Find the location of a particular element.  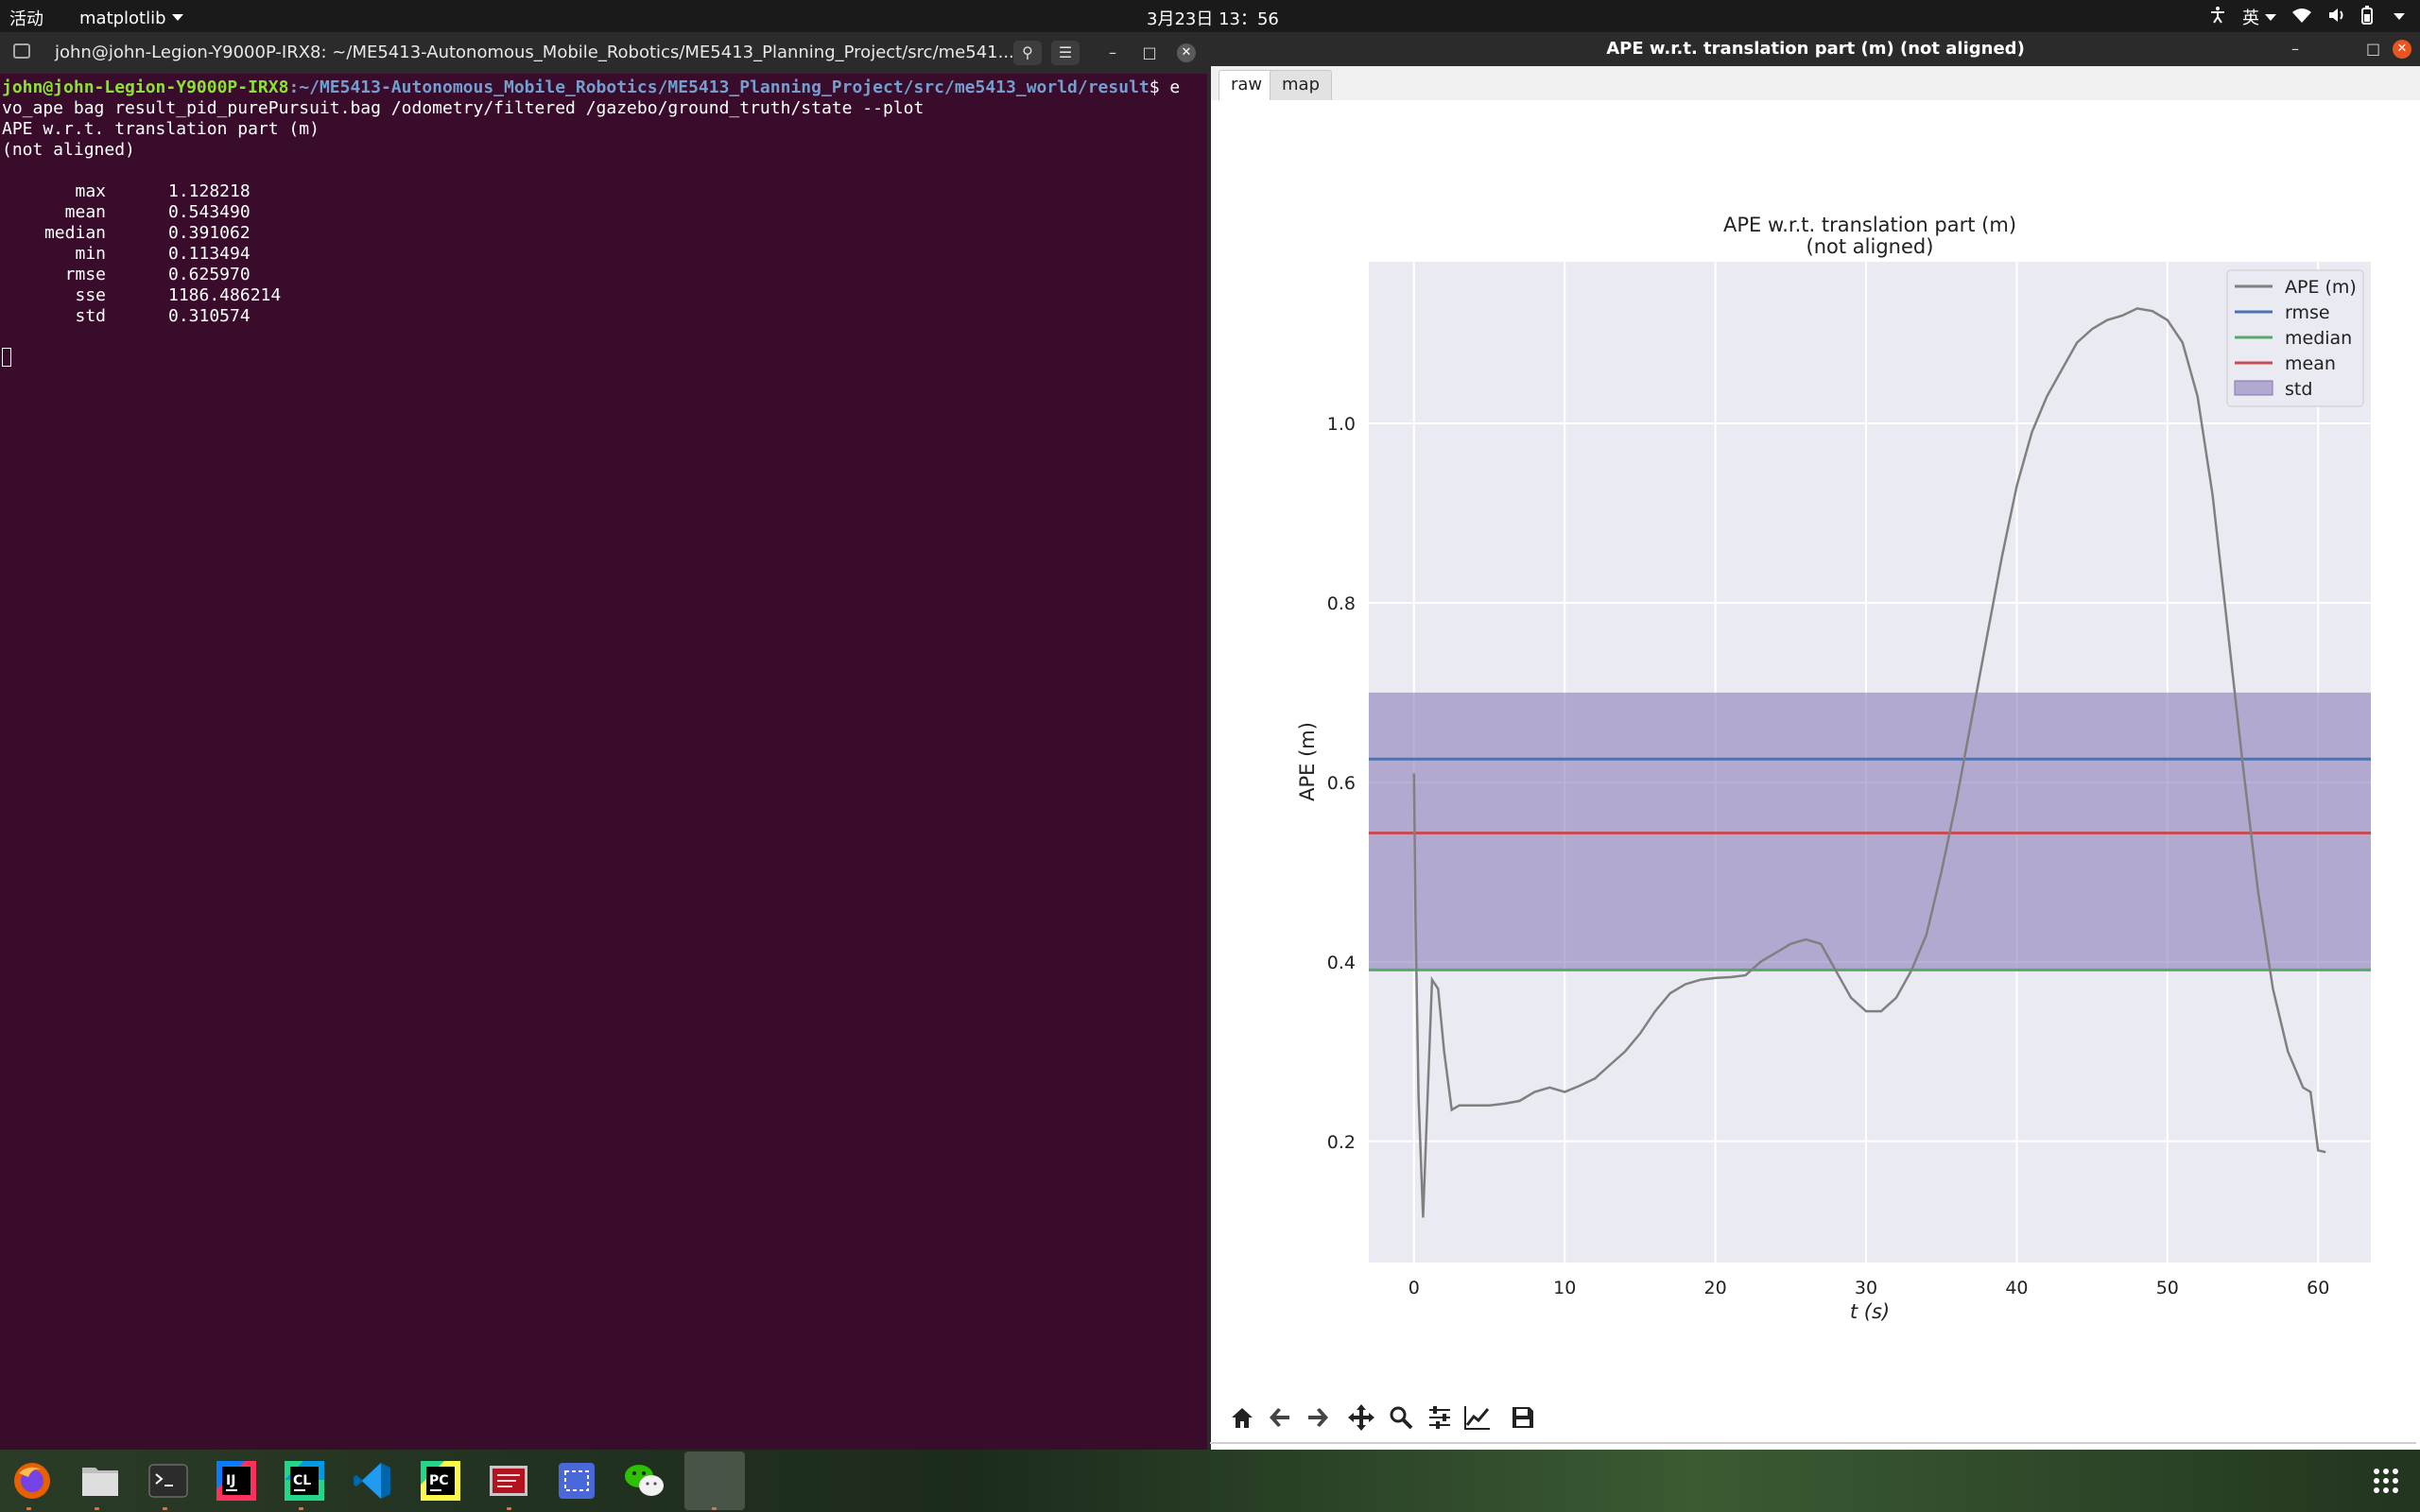

x-tick-label: 40 is located at coordinates (2017, 1288).